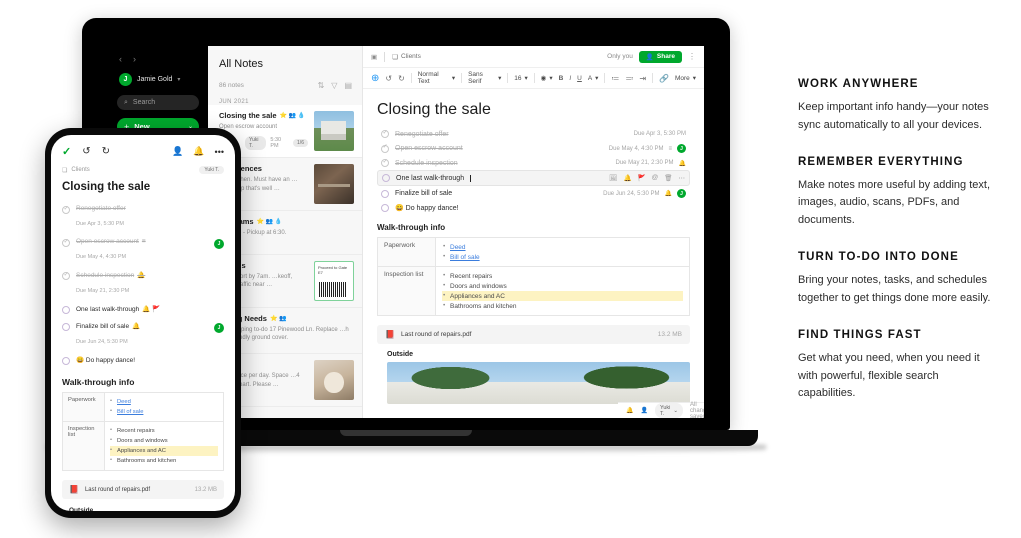  Describe the element at coordinates (74, 489) in the screenshot. I see `pdf-icon: 📕` at that location.